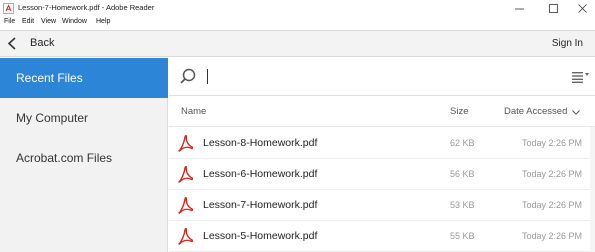 The image size is (595, 252). I want to click on toolbar: Back Sign In, so click(297, 43).